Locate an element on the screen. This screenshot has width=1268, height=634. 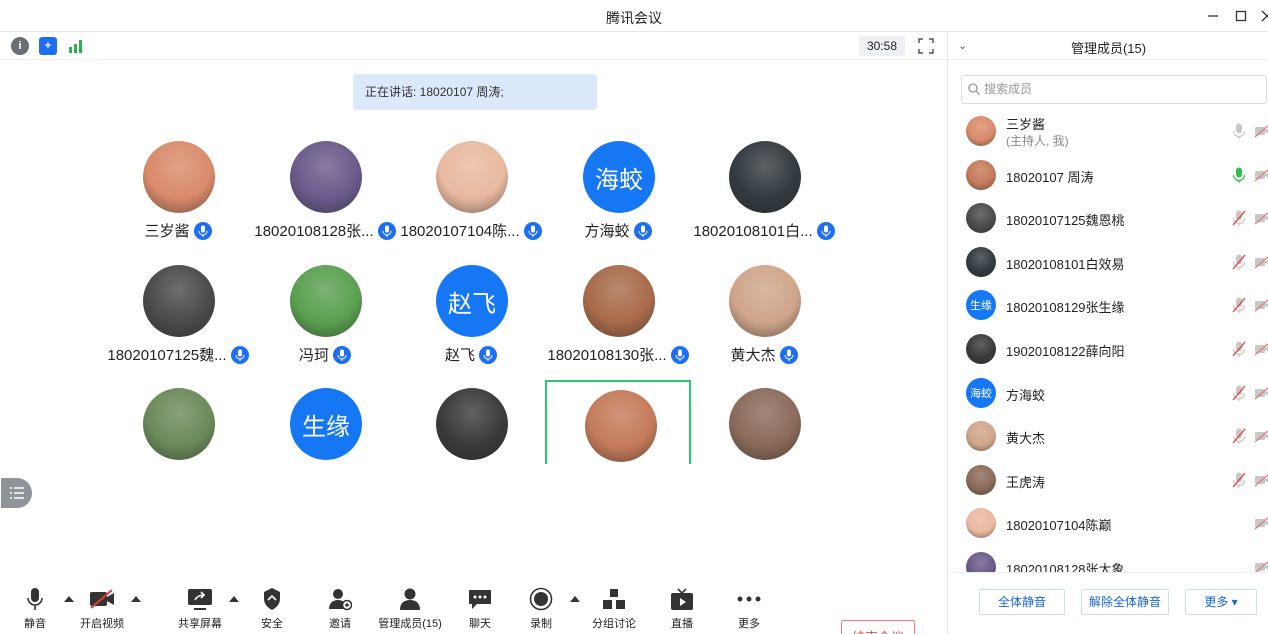
minimize-icon is located at coordinates (1213, 16).